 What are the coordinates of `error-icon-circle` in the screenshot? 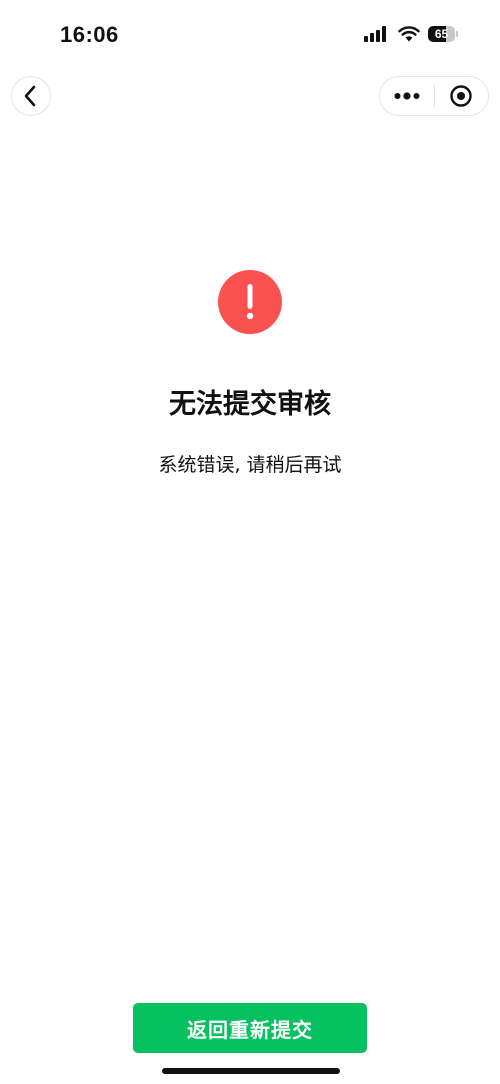 It's located at (250, 302).